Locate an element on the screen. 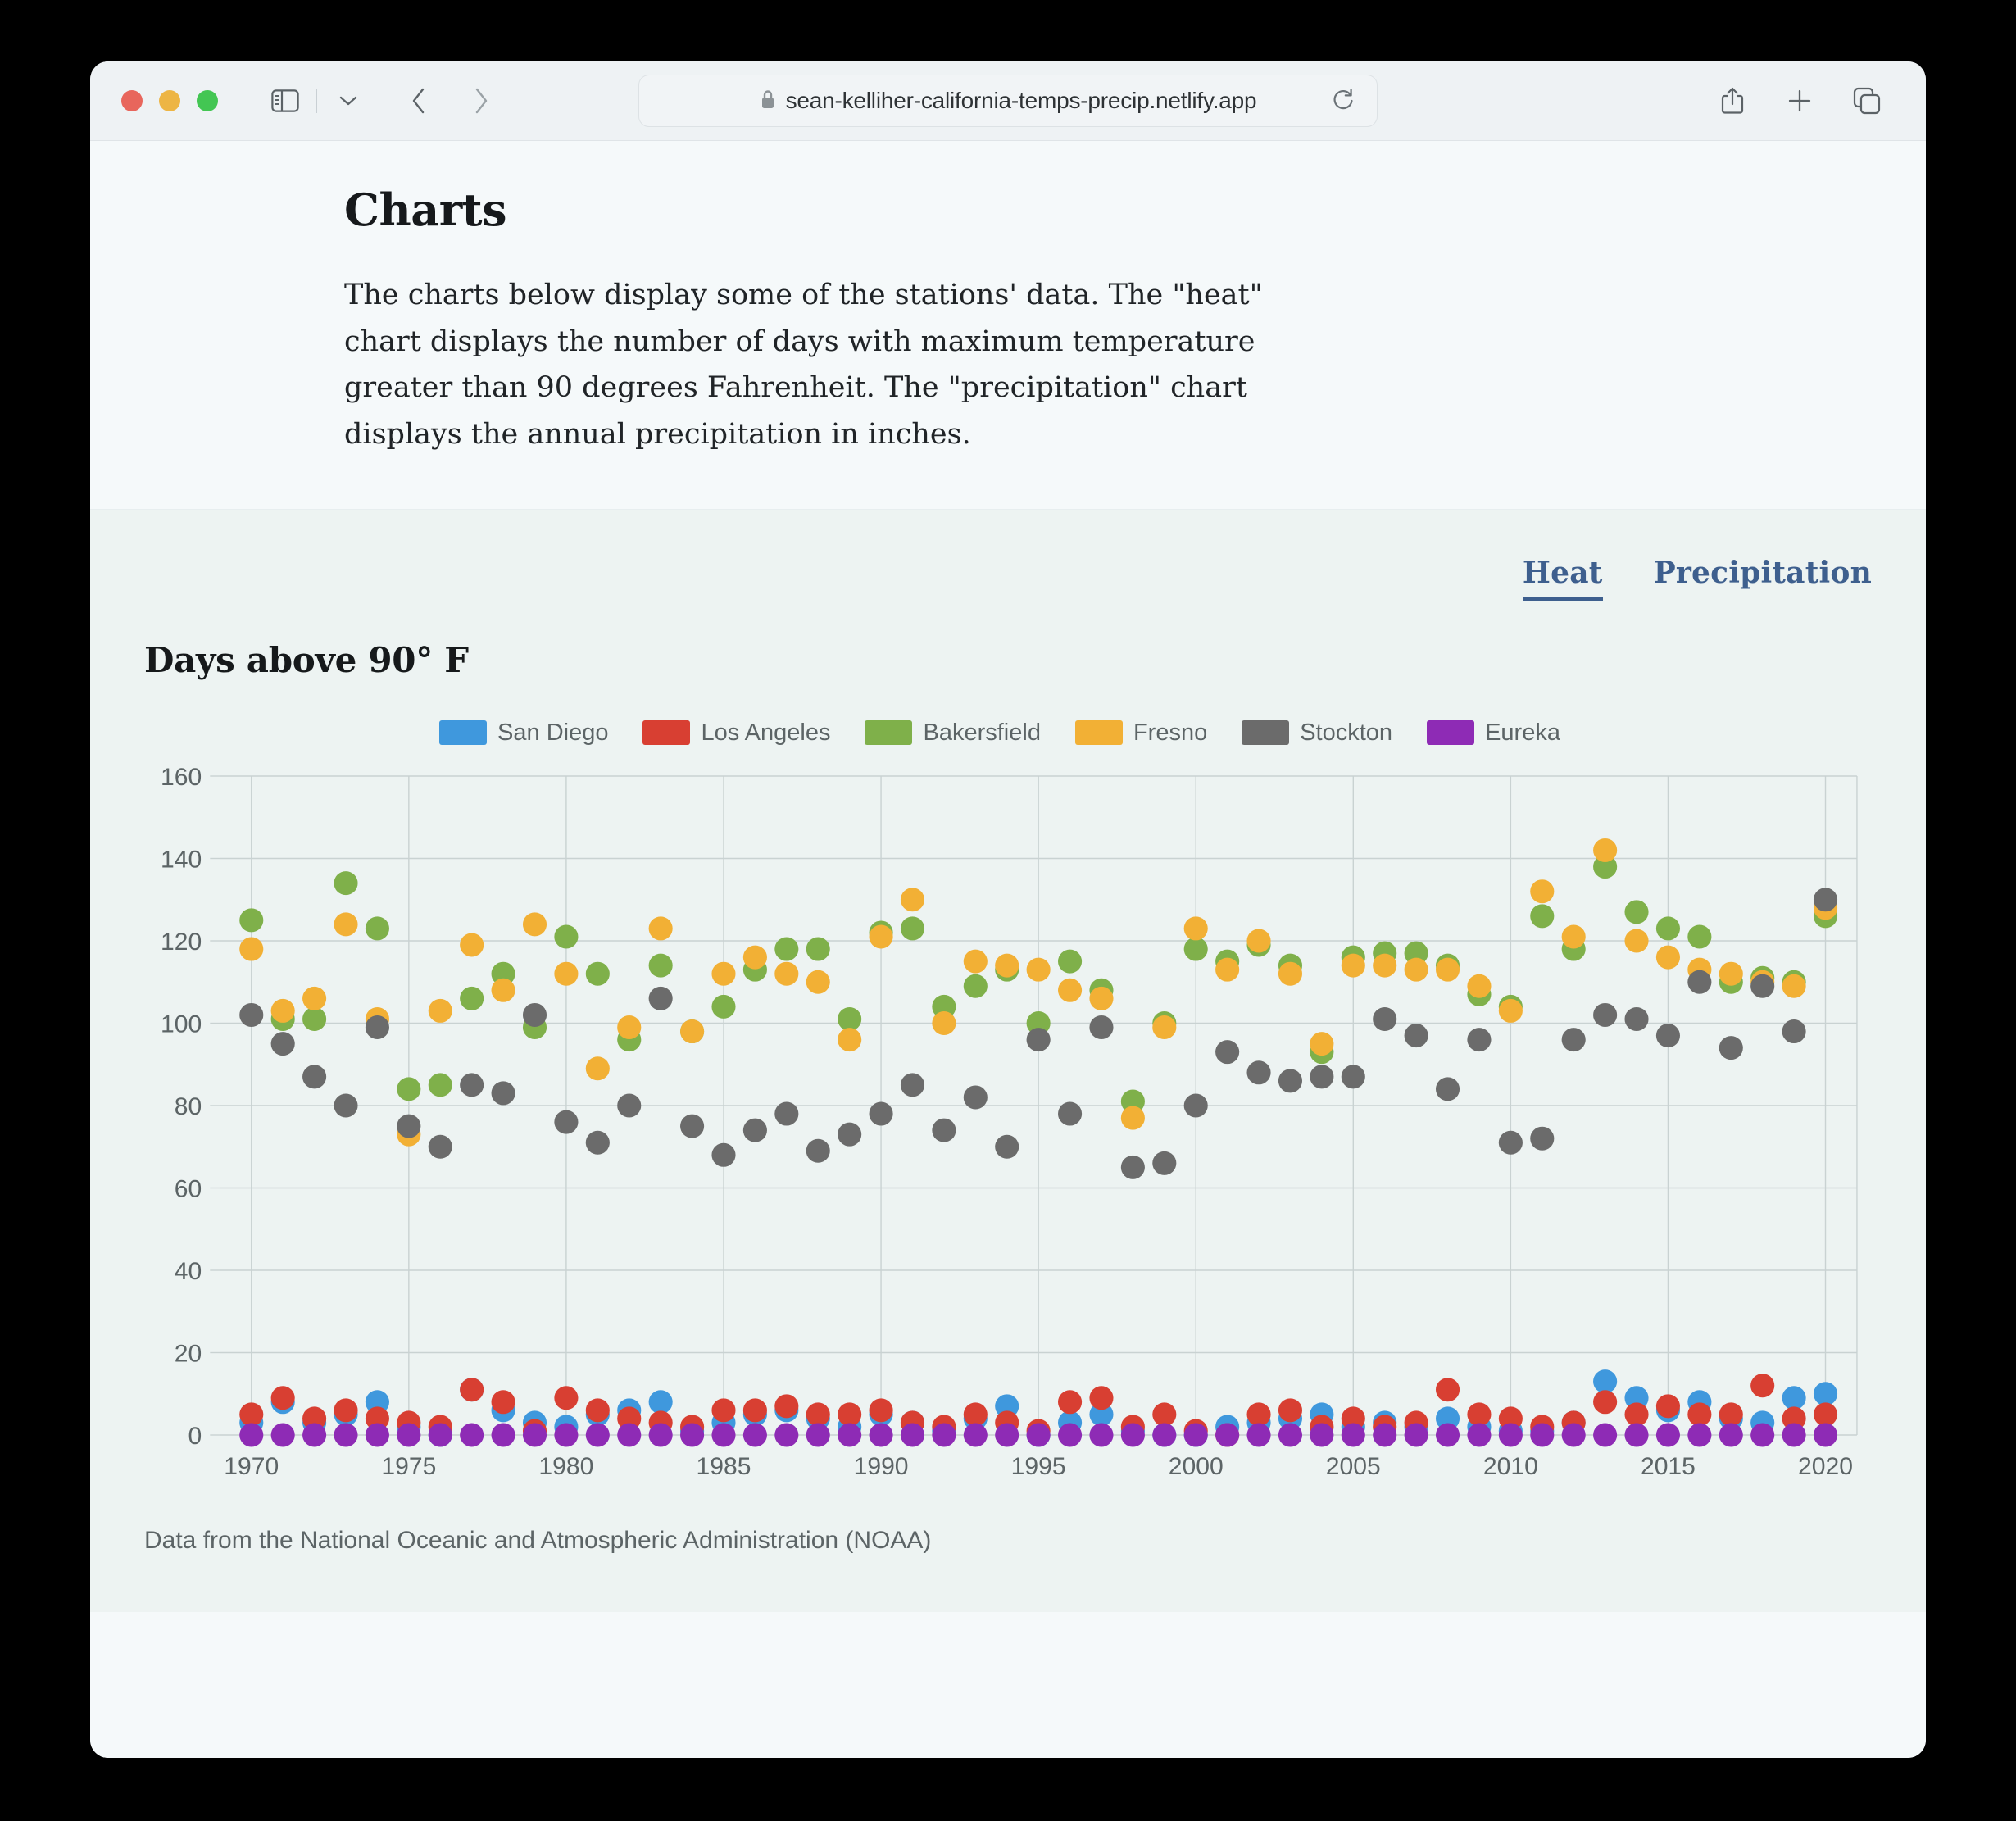 This screenshot has width=2016, height=1821. legend-item-fresno: Fresno is located at coordinates (1141, 733).